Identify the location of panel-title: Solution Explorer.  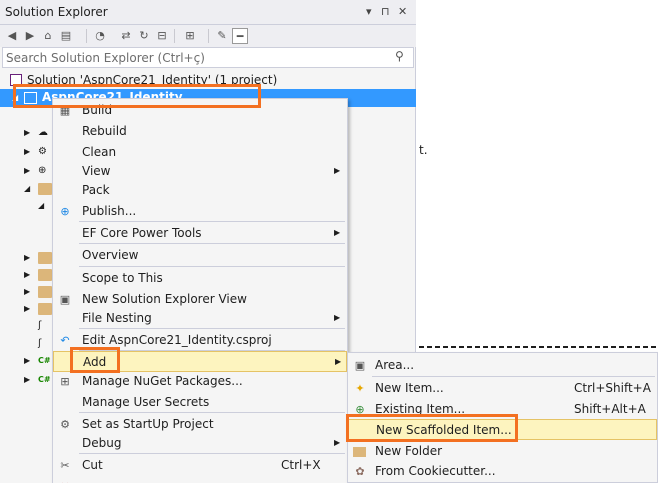
(56, 12).